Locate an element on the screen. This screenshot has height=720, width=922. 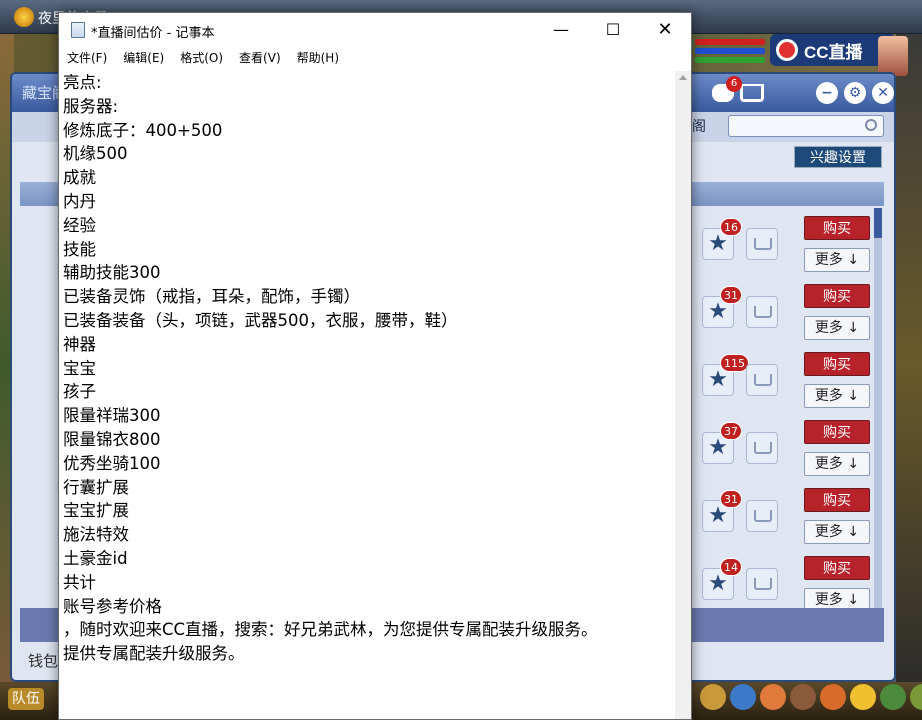
text-line: 神器 is located at coordinates (79, 344).